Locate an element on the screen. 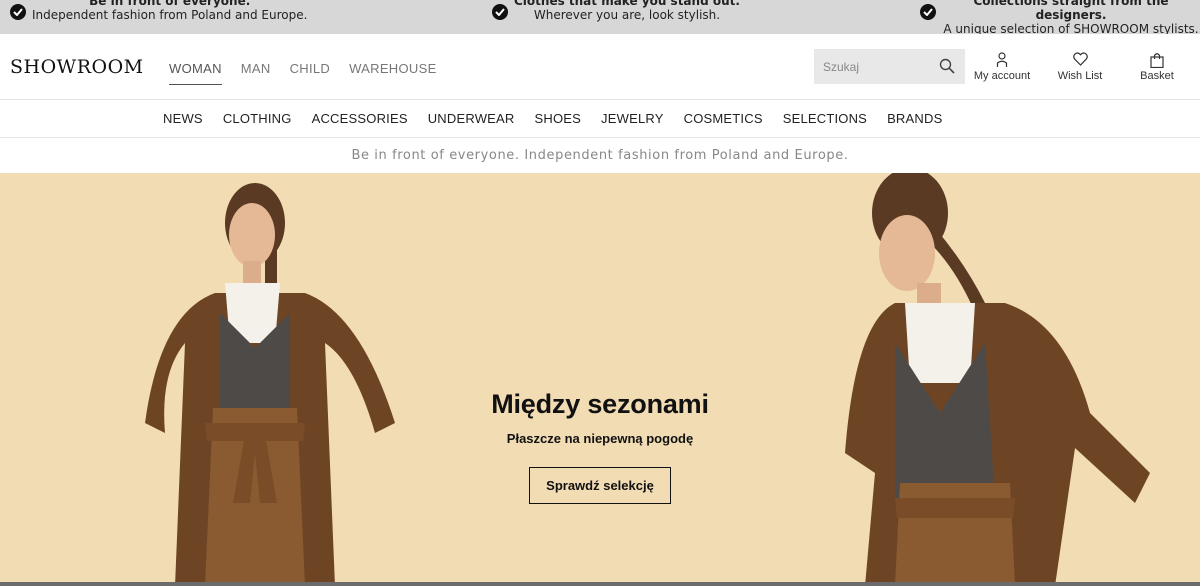 This screenshot has height=586, width=1200. search-box is located at coordinates (889, 66).